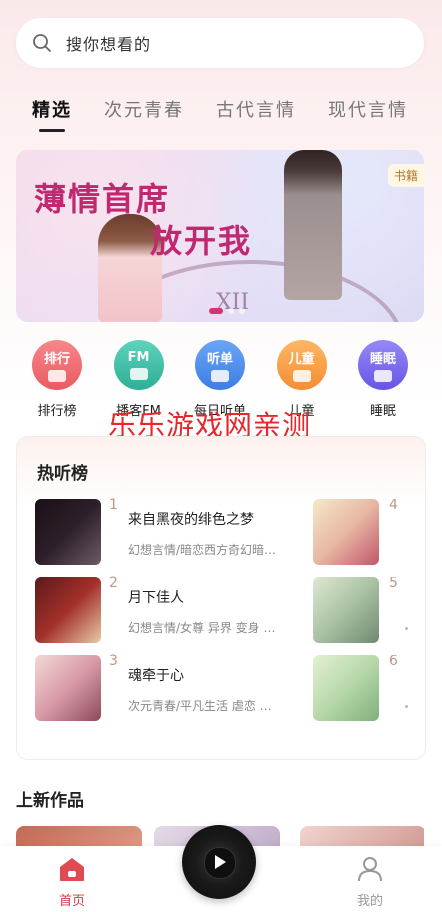 The width and height of the screenshot is (442, 912). I want to click on tab-youth: 次元青春, so click(144, 109).